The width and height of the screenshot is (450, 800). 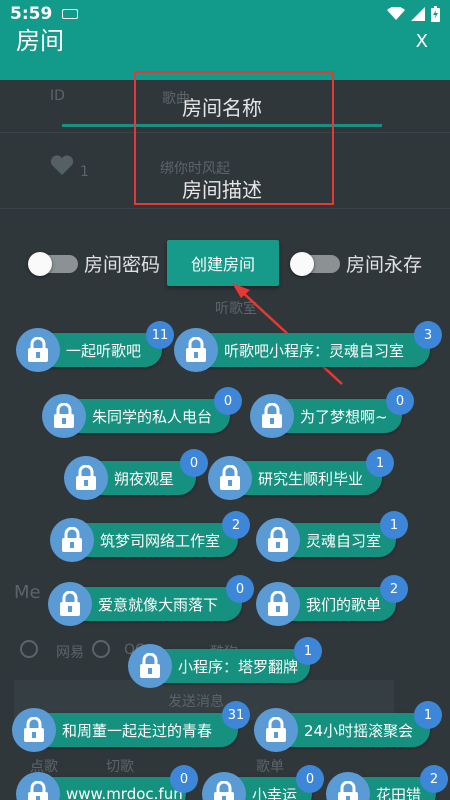 I want to click on member-count-badge: 11, so click(x=160, y=335).